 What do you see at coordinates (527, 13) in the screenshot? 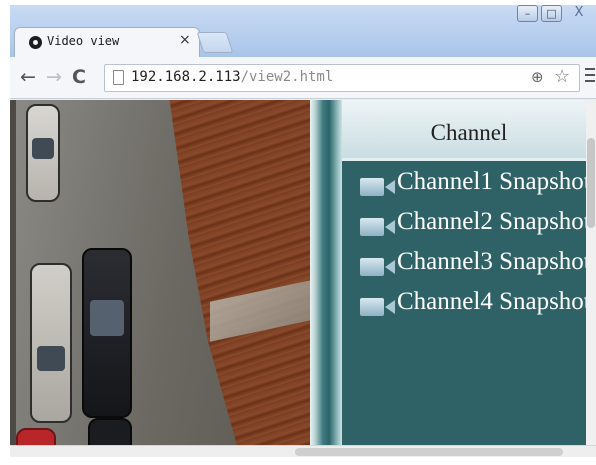
I see `minimize-button: –` at bounding box center [527, 13].